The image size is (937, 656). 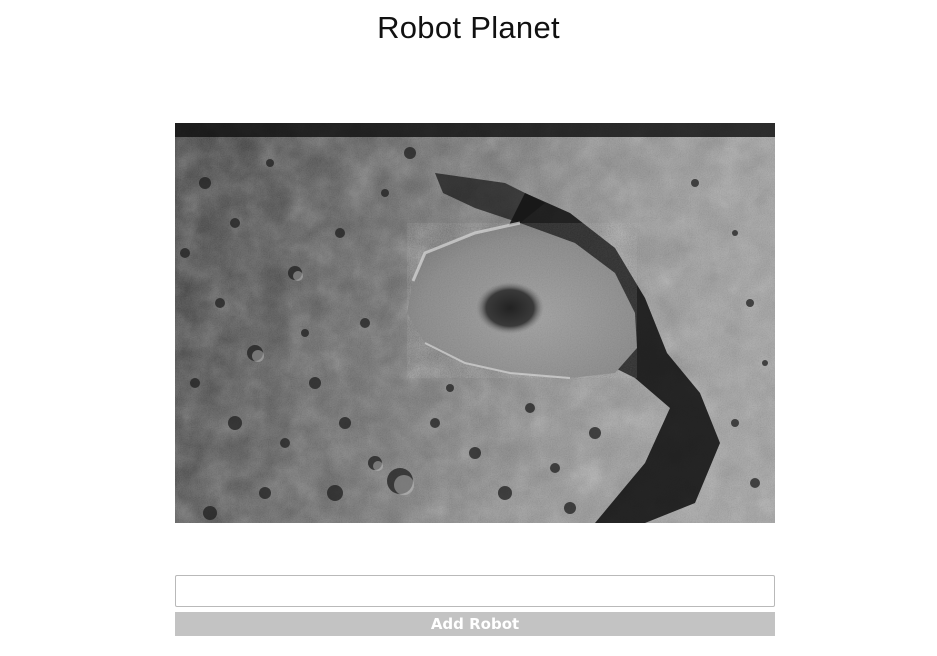 I want to click on add-robot-button: Add Robot, so click(x=475, y=624).